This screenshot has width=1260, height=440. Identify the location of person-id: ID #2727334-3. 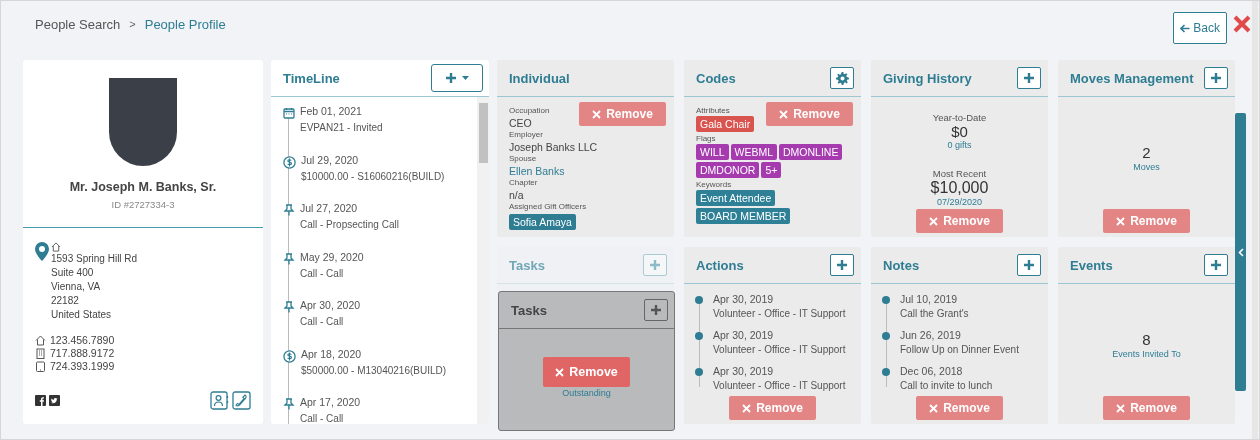
(143, 204).